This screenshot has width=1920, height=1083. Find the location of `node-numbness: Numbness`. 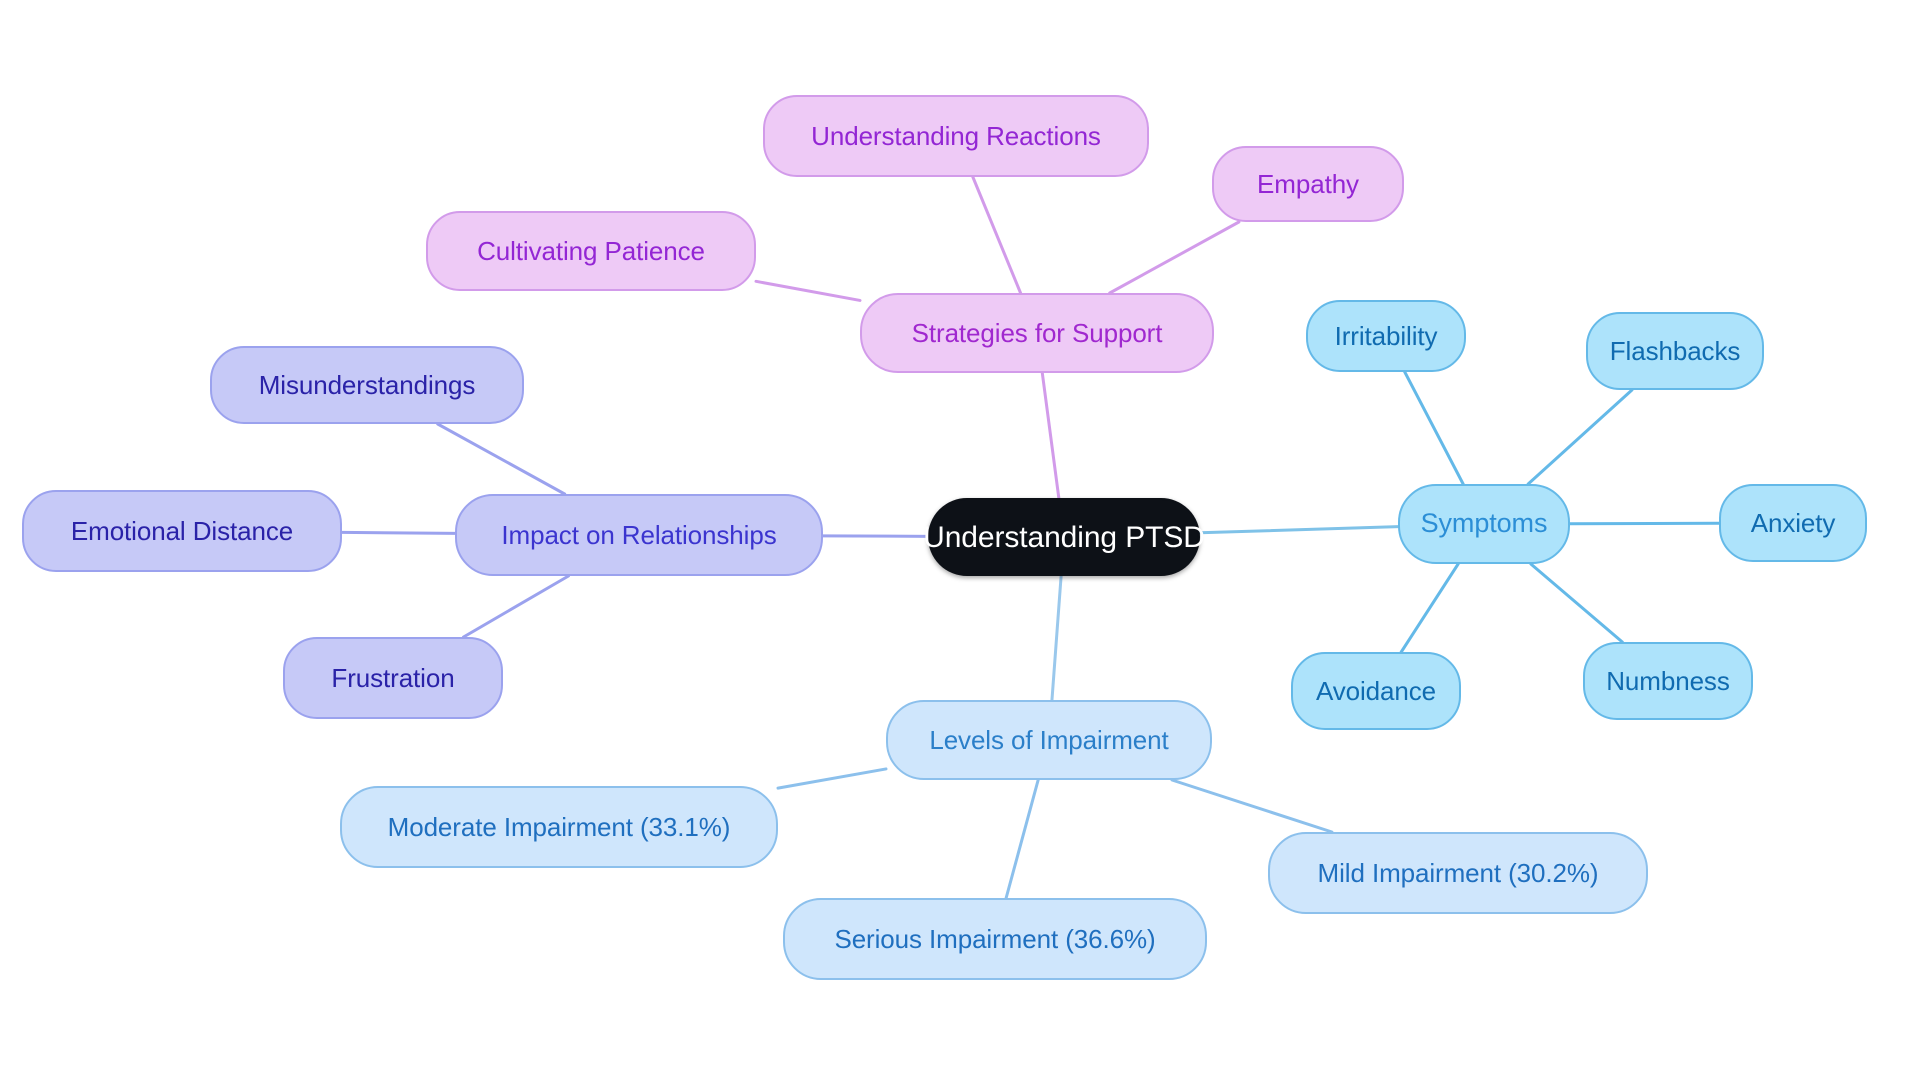

node-numbness: Numbness is located at coordinates (1668, 681).